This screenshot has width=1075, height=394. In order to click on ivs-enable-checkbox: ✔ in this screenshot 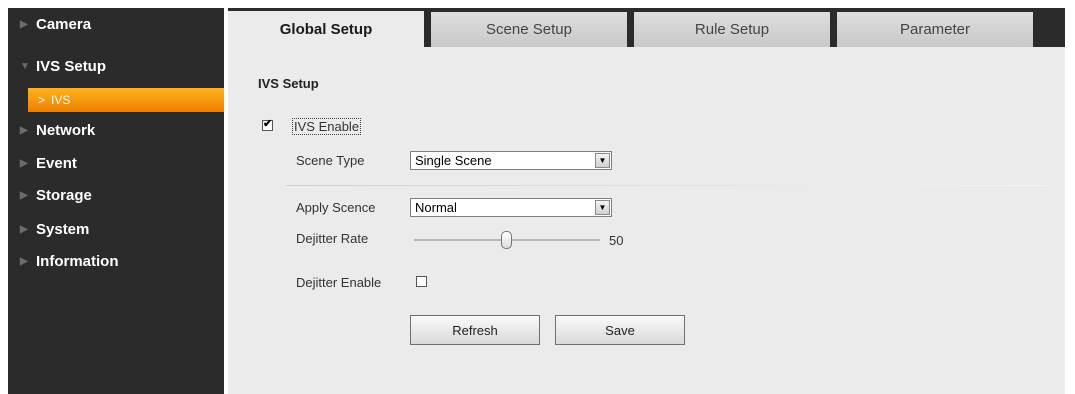, I will do `click(267, 124)`.